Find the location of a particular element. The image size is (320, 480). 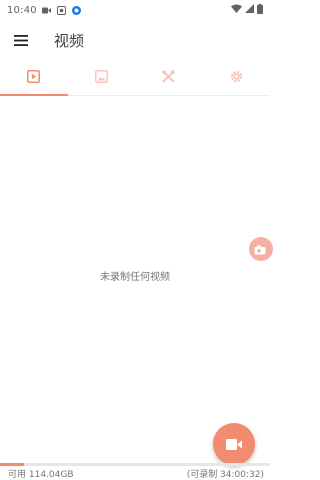

tab-images is located at coordinates (102, 77).